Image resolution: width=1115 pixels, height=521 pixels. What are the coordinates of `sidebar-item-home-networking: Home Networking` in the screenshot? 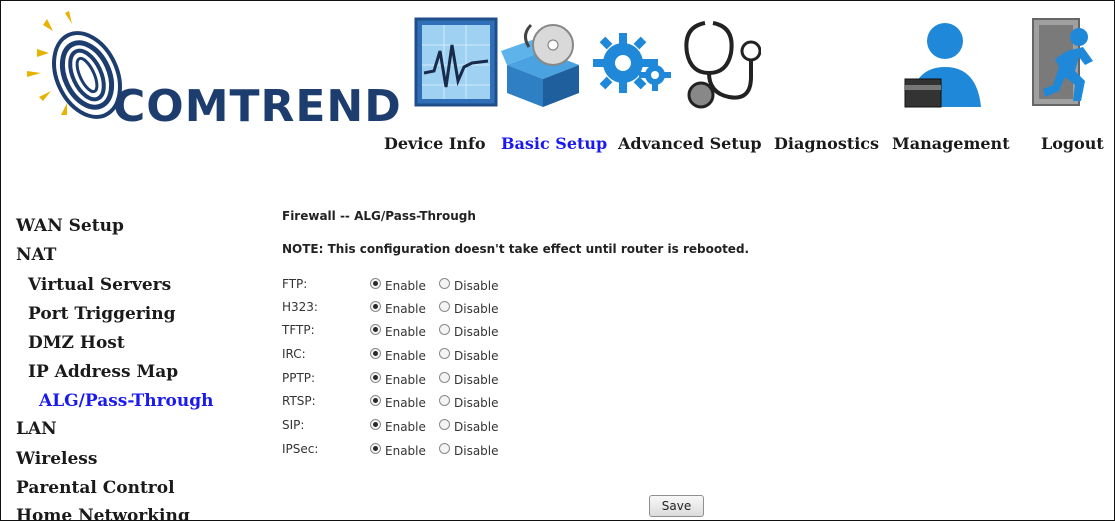 It's located at (103, 513).